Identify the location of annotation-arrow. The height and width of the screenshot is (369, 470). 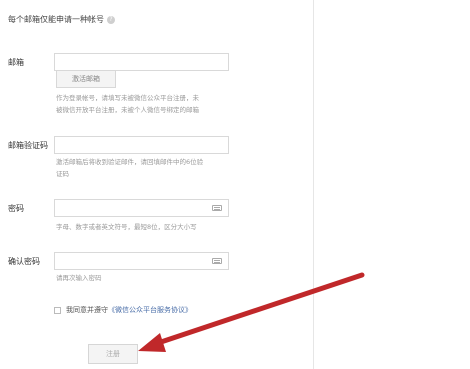
(251, 312).